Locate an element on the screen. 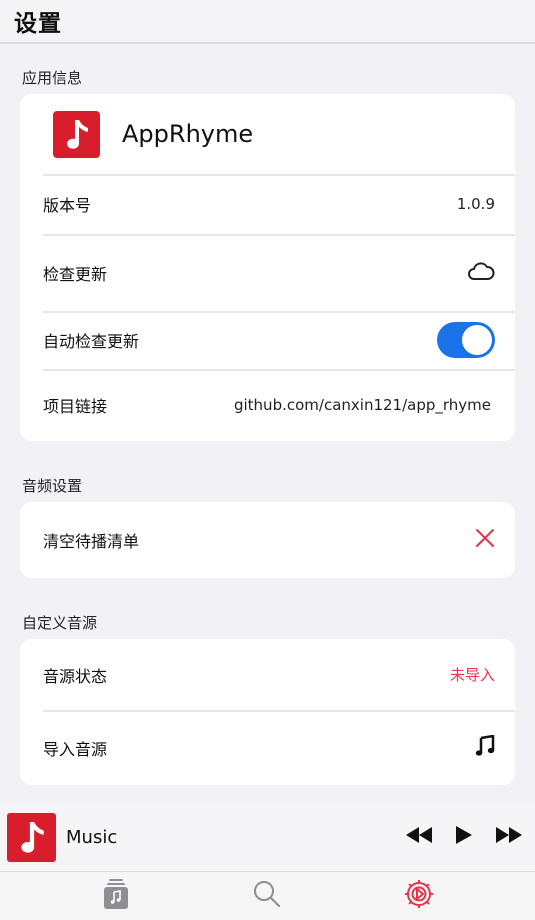 The image size is (535, 920). play-icon is located at coordinates (464, 837).